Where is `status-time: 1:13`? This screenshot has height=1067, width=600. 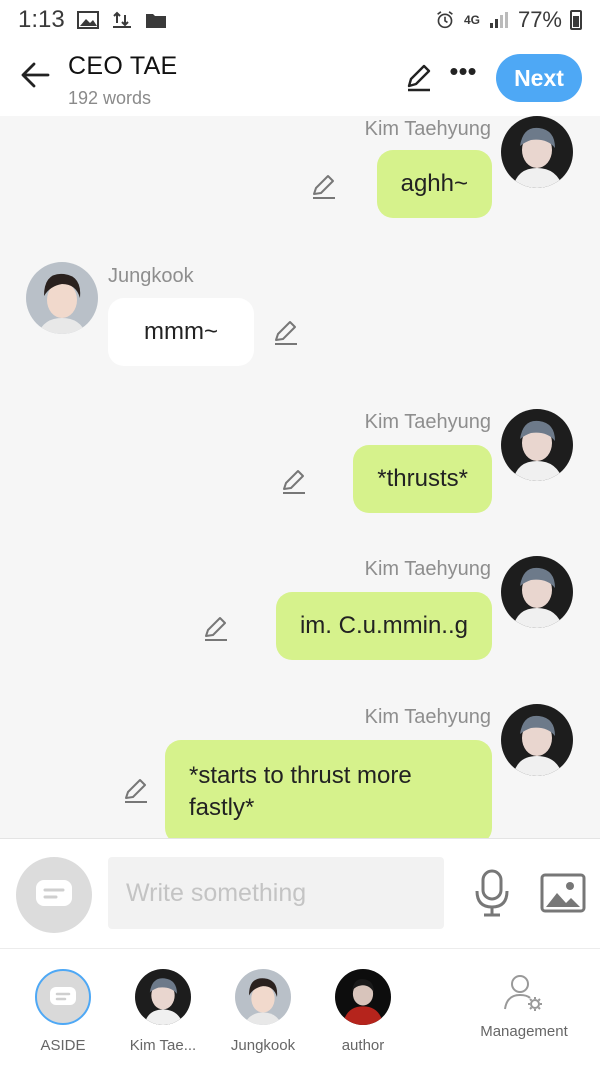
status-time: 1:13 is located at coordinates (41, 19).